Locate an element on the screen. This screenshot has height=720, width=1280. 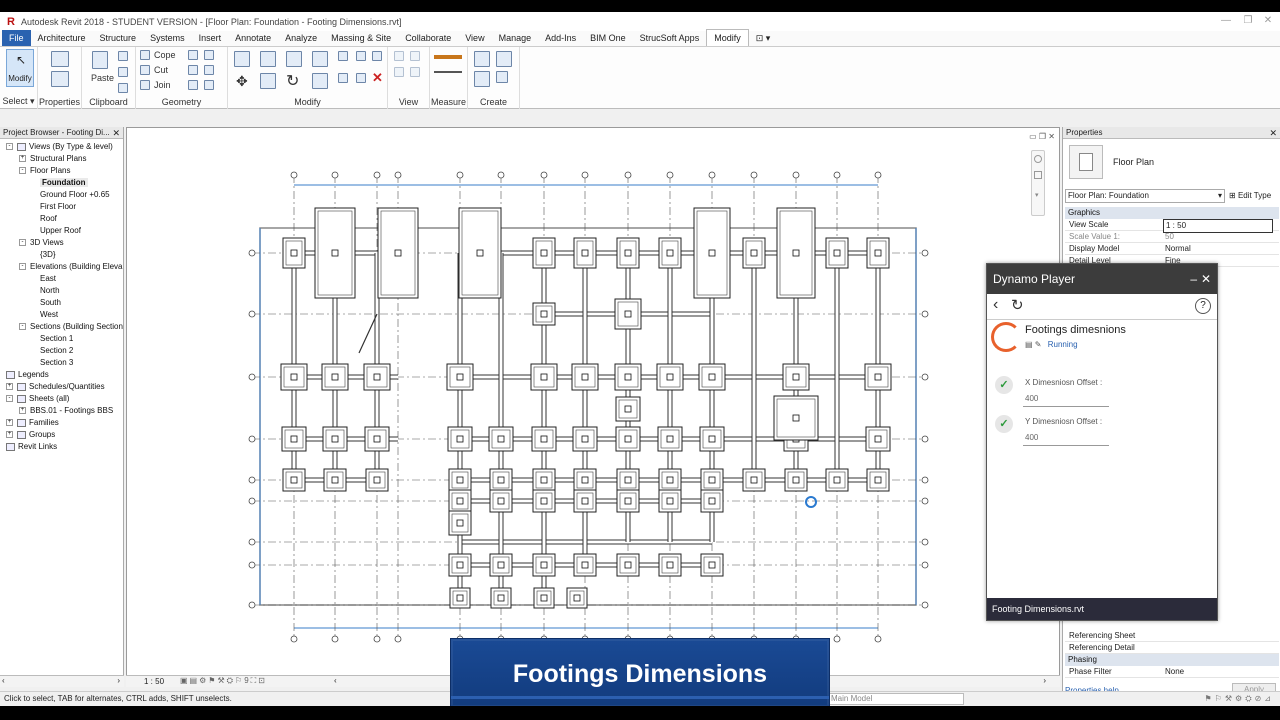
close-browser-icon: ✕ is located at coordinates (116, 132).